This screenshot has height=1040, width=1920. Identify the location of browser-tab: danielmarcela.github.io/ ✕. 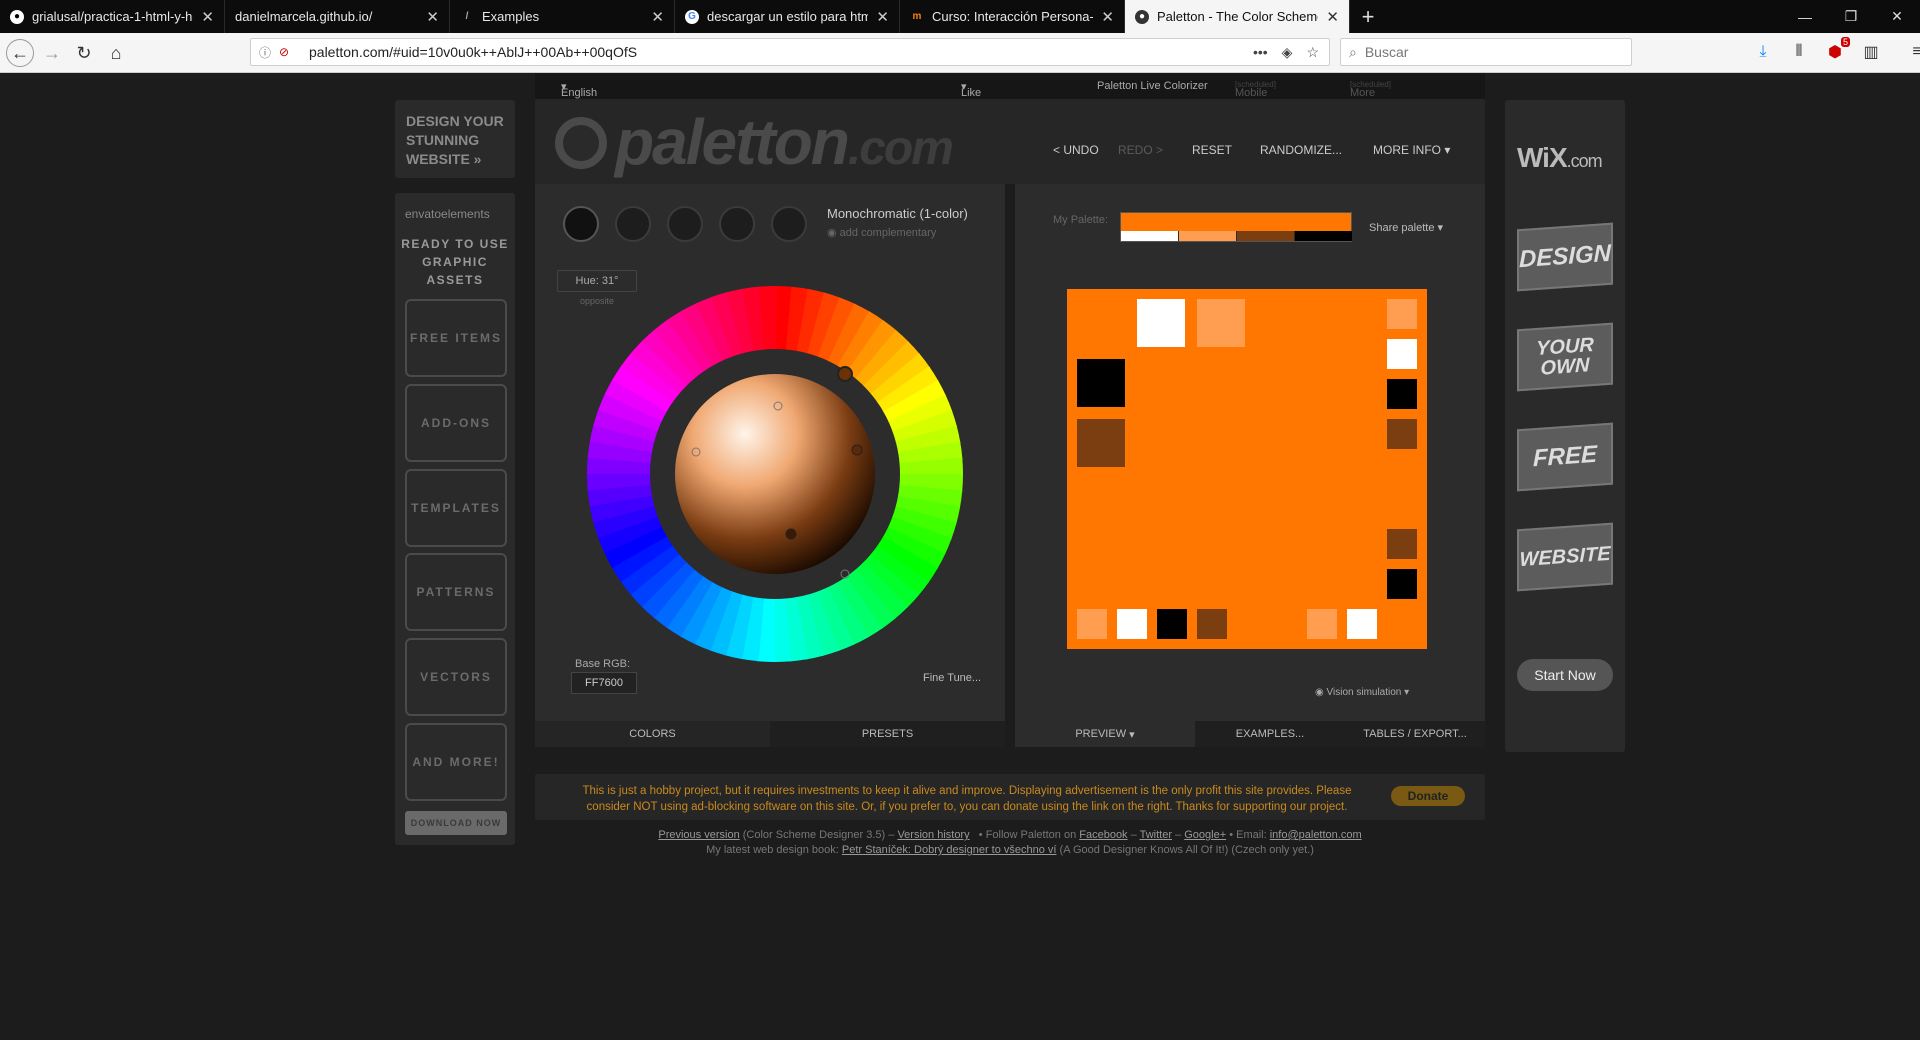
(337, 16).